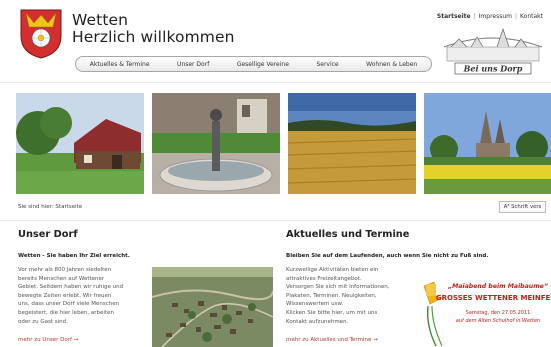 The height and width of the screenshot is (347, 551). I want to click on poster-line-3: Samstag, den 27.05.2011, so click(498, 313).